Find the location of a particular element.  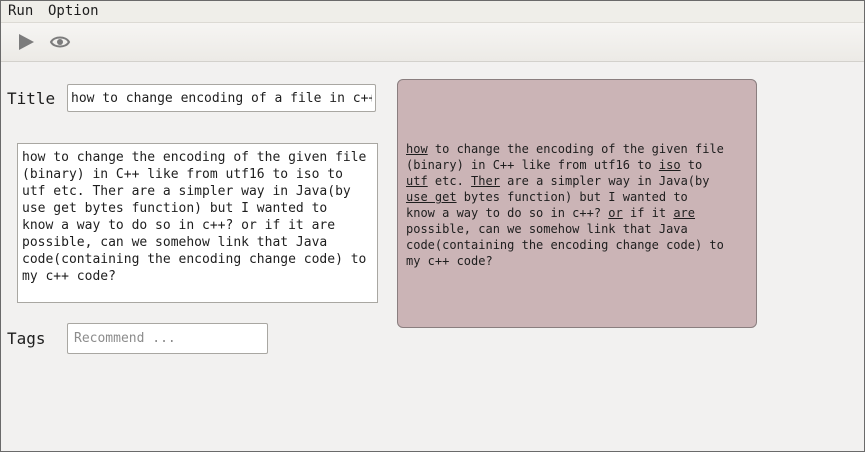

preview-line: use get bytes function) but I wanted to is located at coordinates (576, 197).